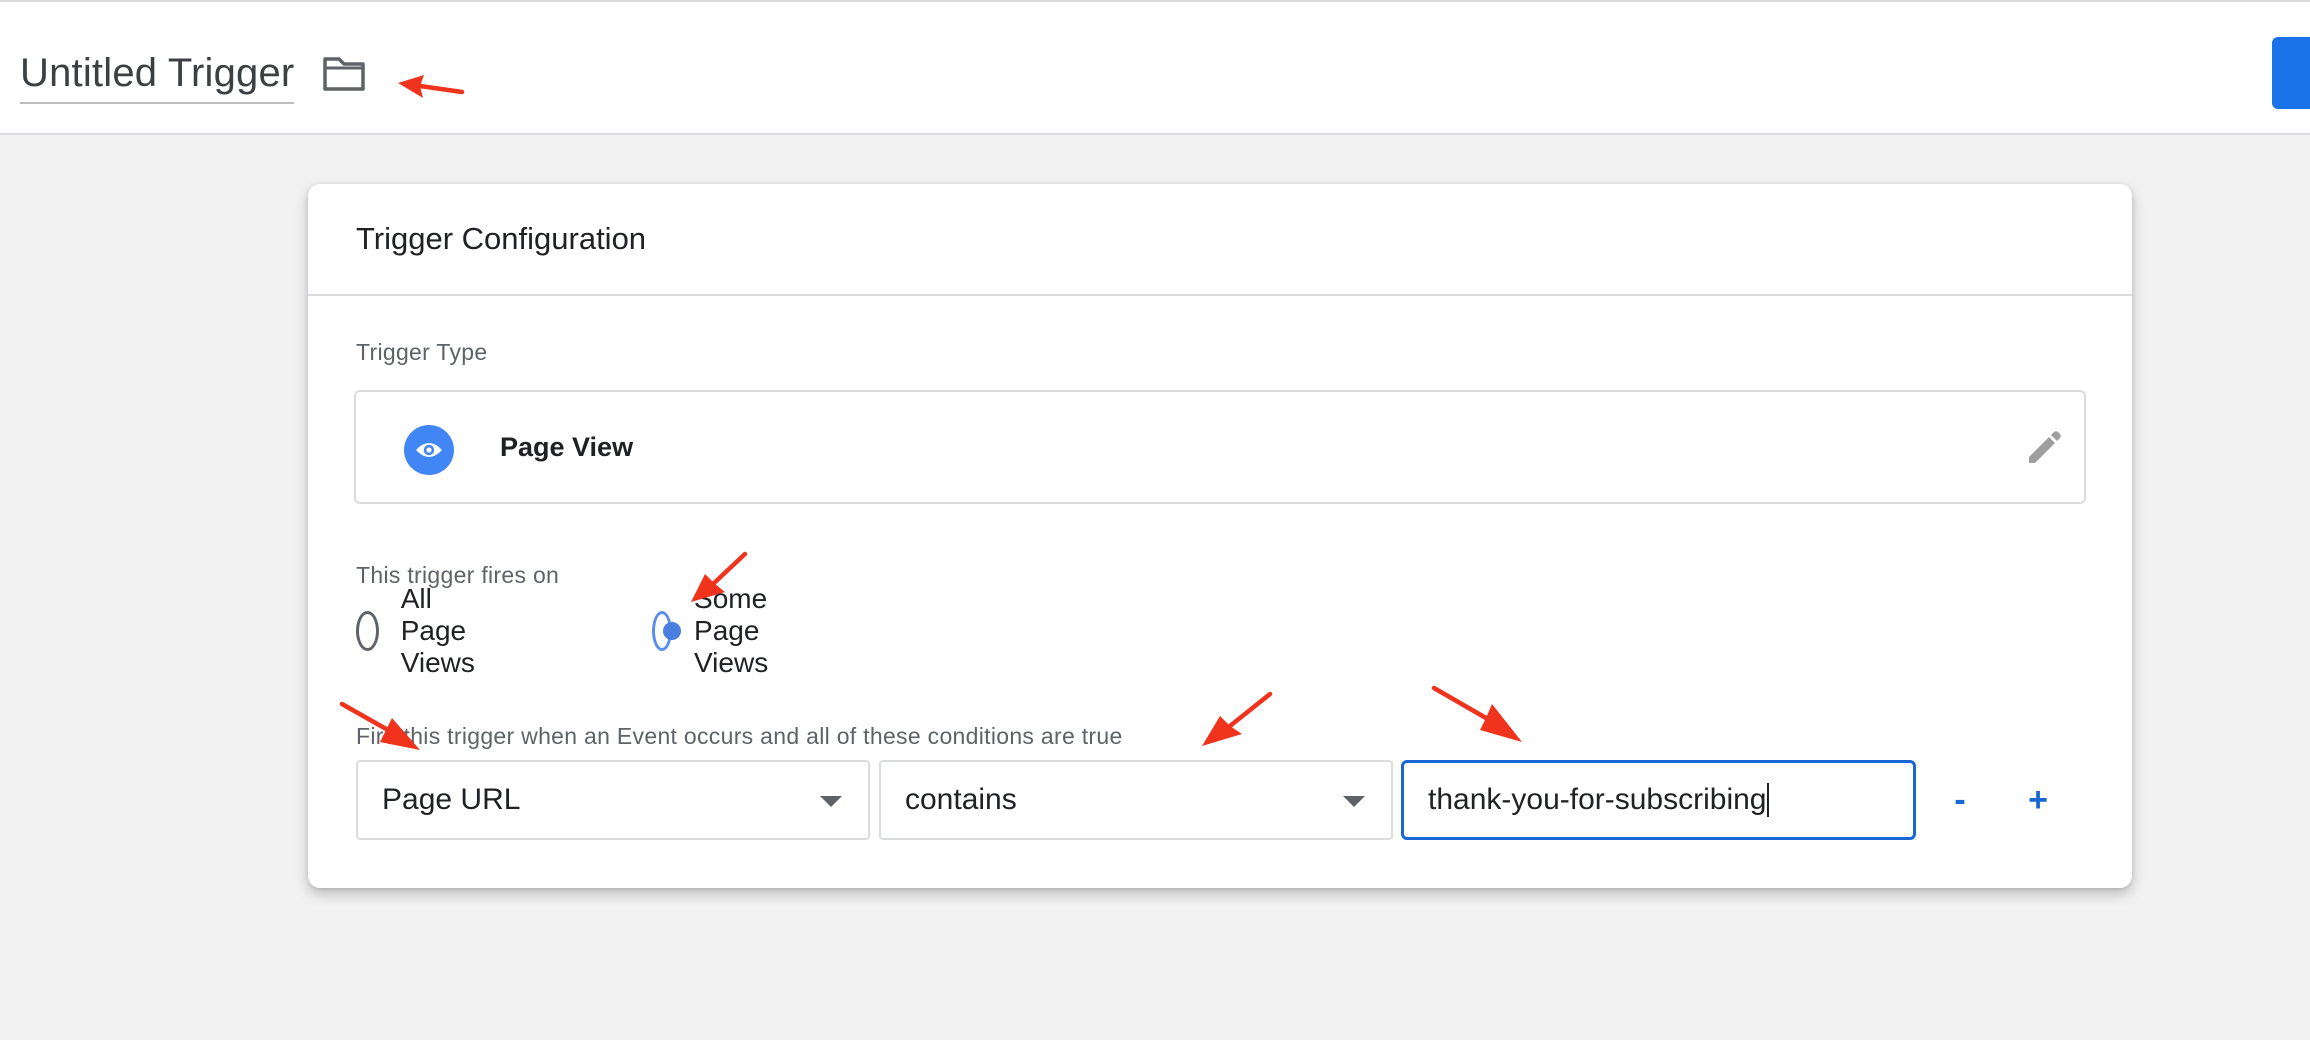 The width and height of the screenshot is (2310, 1040). Describe the element at coordinates (613, 800) in the screenshot. I see `variable-select: Page URL` at that location.